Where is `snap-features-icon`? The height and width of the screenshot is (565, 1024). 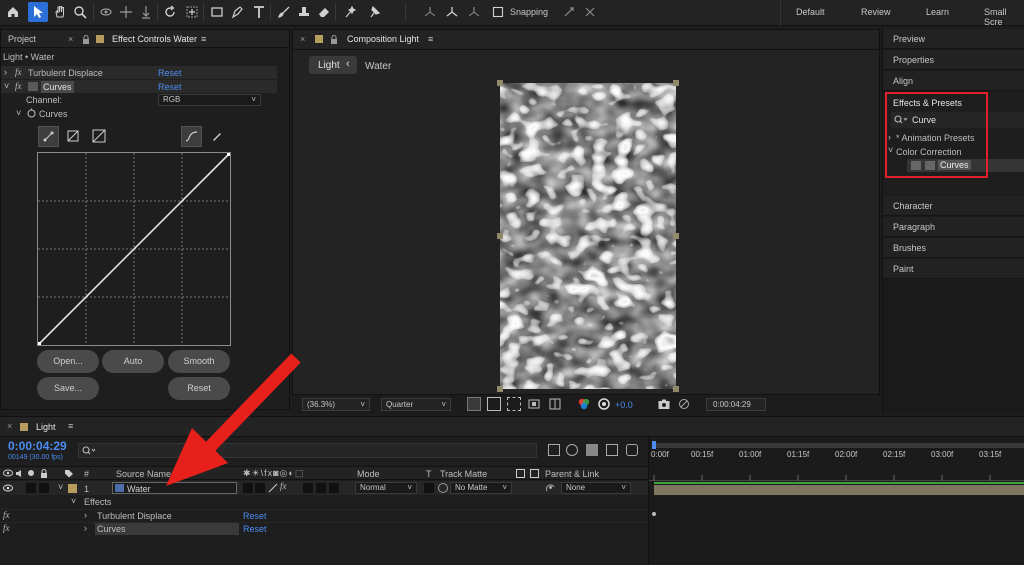 snap-features-icon is located at coordinates (590, 12).